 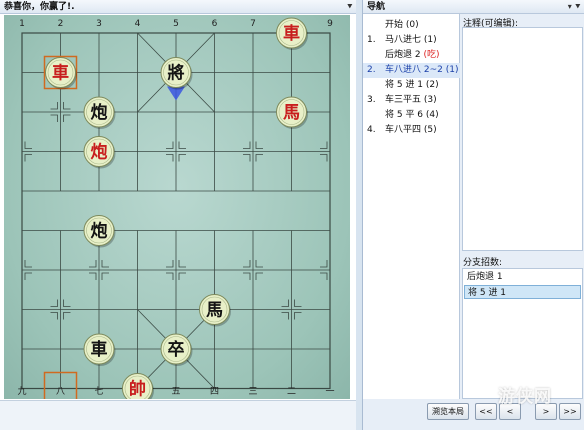 I want to click on file-number-top: 7, so click(x=253, y=24).